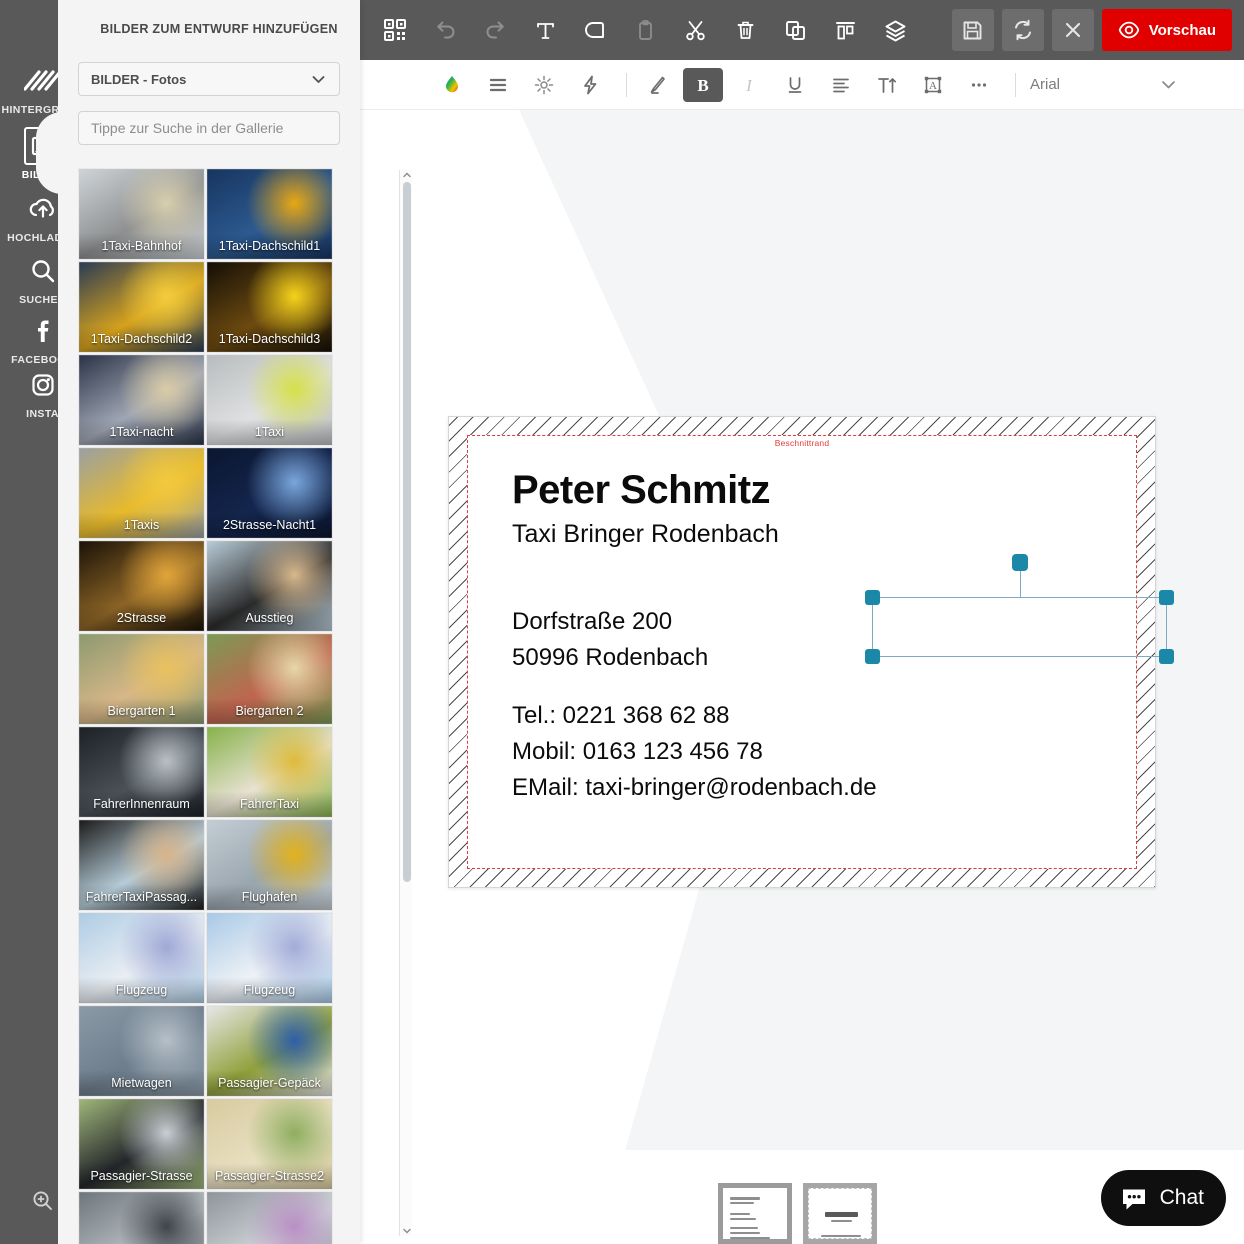  I want to click on preview-button: Vorschau, so click(1166, 30).